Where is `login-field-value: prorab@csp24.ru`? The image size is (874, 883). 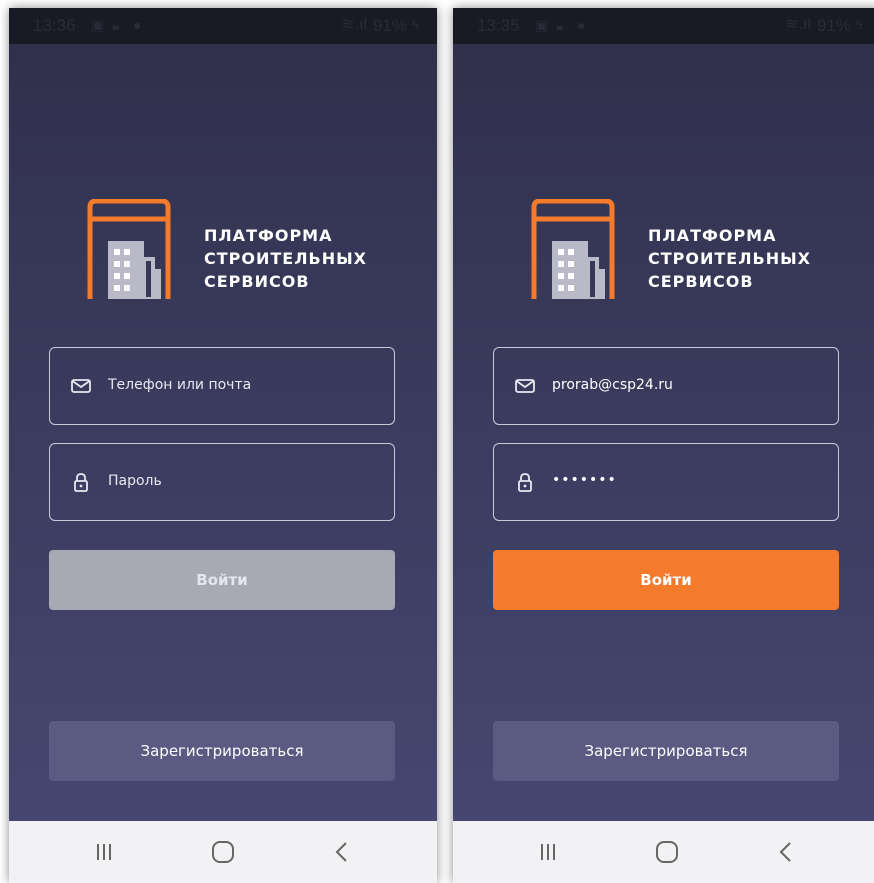 login-field-value: prorab@csp24.ru is located at coordinates (612, 385).